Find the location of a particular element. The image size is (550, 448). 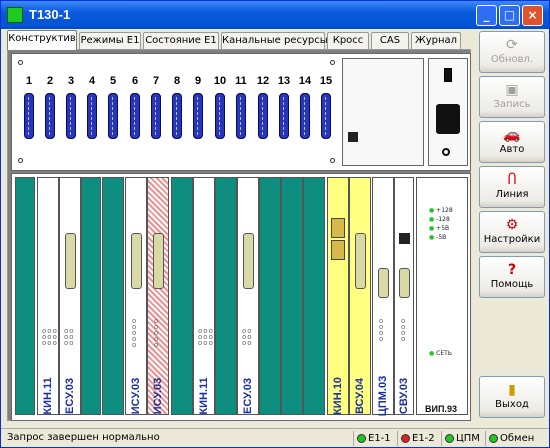

vip-net-led: ● СЕТЬ is located at coordinates (440, 353).